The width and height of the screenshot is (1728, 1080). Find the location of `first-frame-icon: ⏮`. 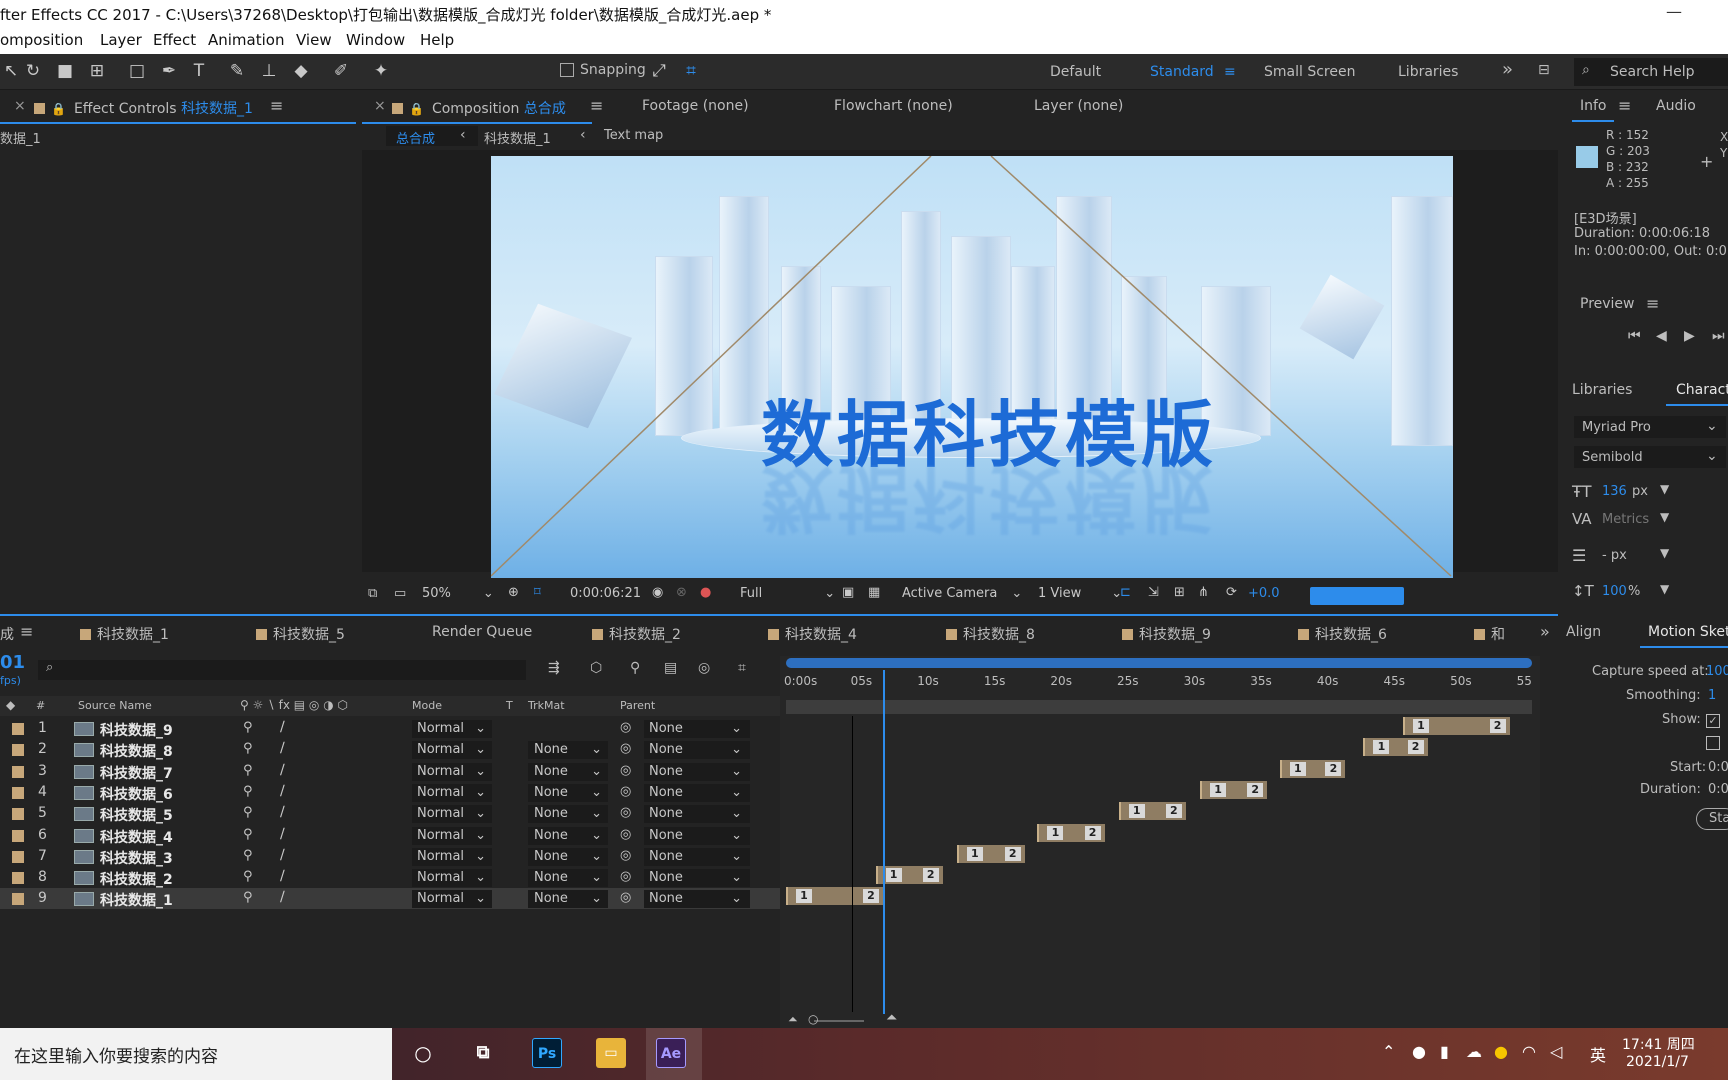

first-frame-icon: ⏮ is located at coordinates (1634, 336).